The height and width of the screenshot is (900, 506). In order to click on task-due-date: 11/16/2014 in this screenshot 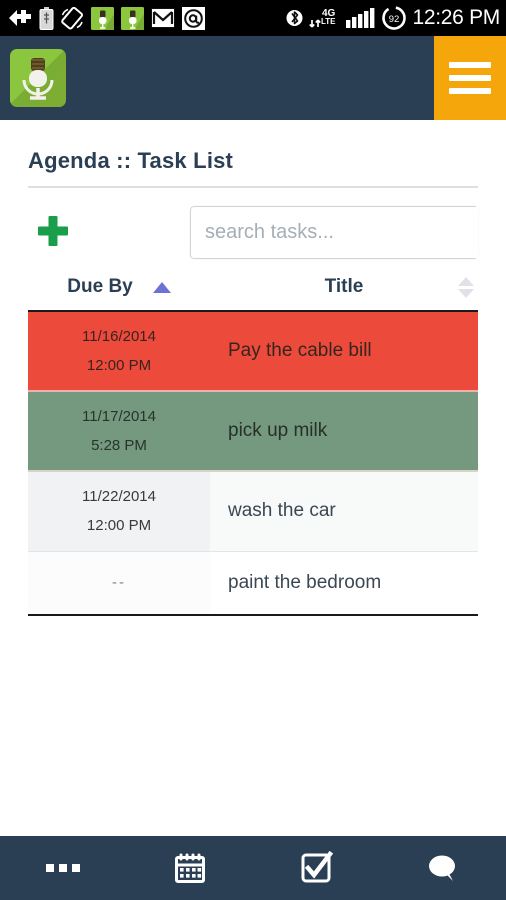, I will do `click(119, 336)`.